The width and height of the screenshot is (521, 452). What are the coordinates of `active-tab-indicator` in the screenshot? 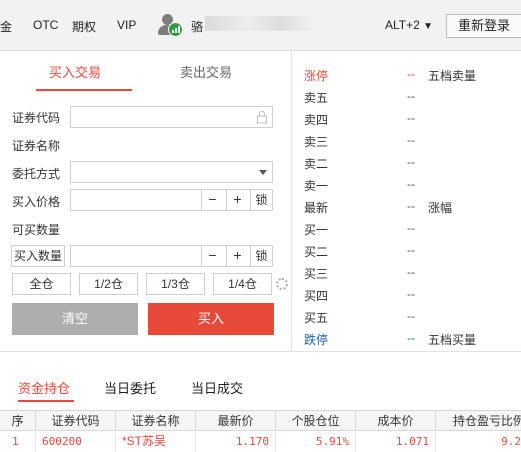 It's located at (84, 90).